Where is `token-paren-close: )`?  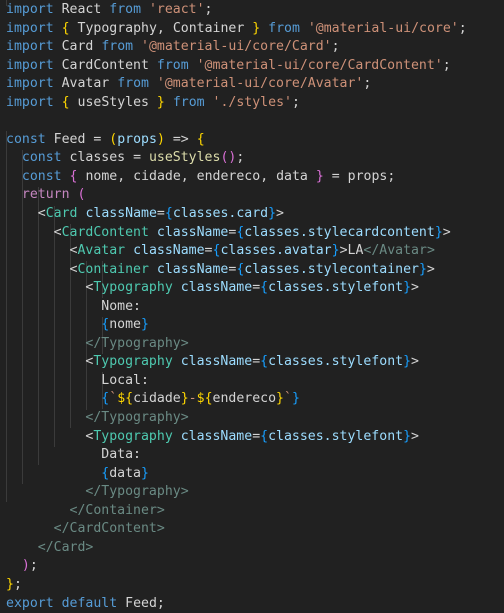
token-paren-close: ) is located at coordinates (161, 139).